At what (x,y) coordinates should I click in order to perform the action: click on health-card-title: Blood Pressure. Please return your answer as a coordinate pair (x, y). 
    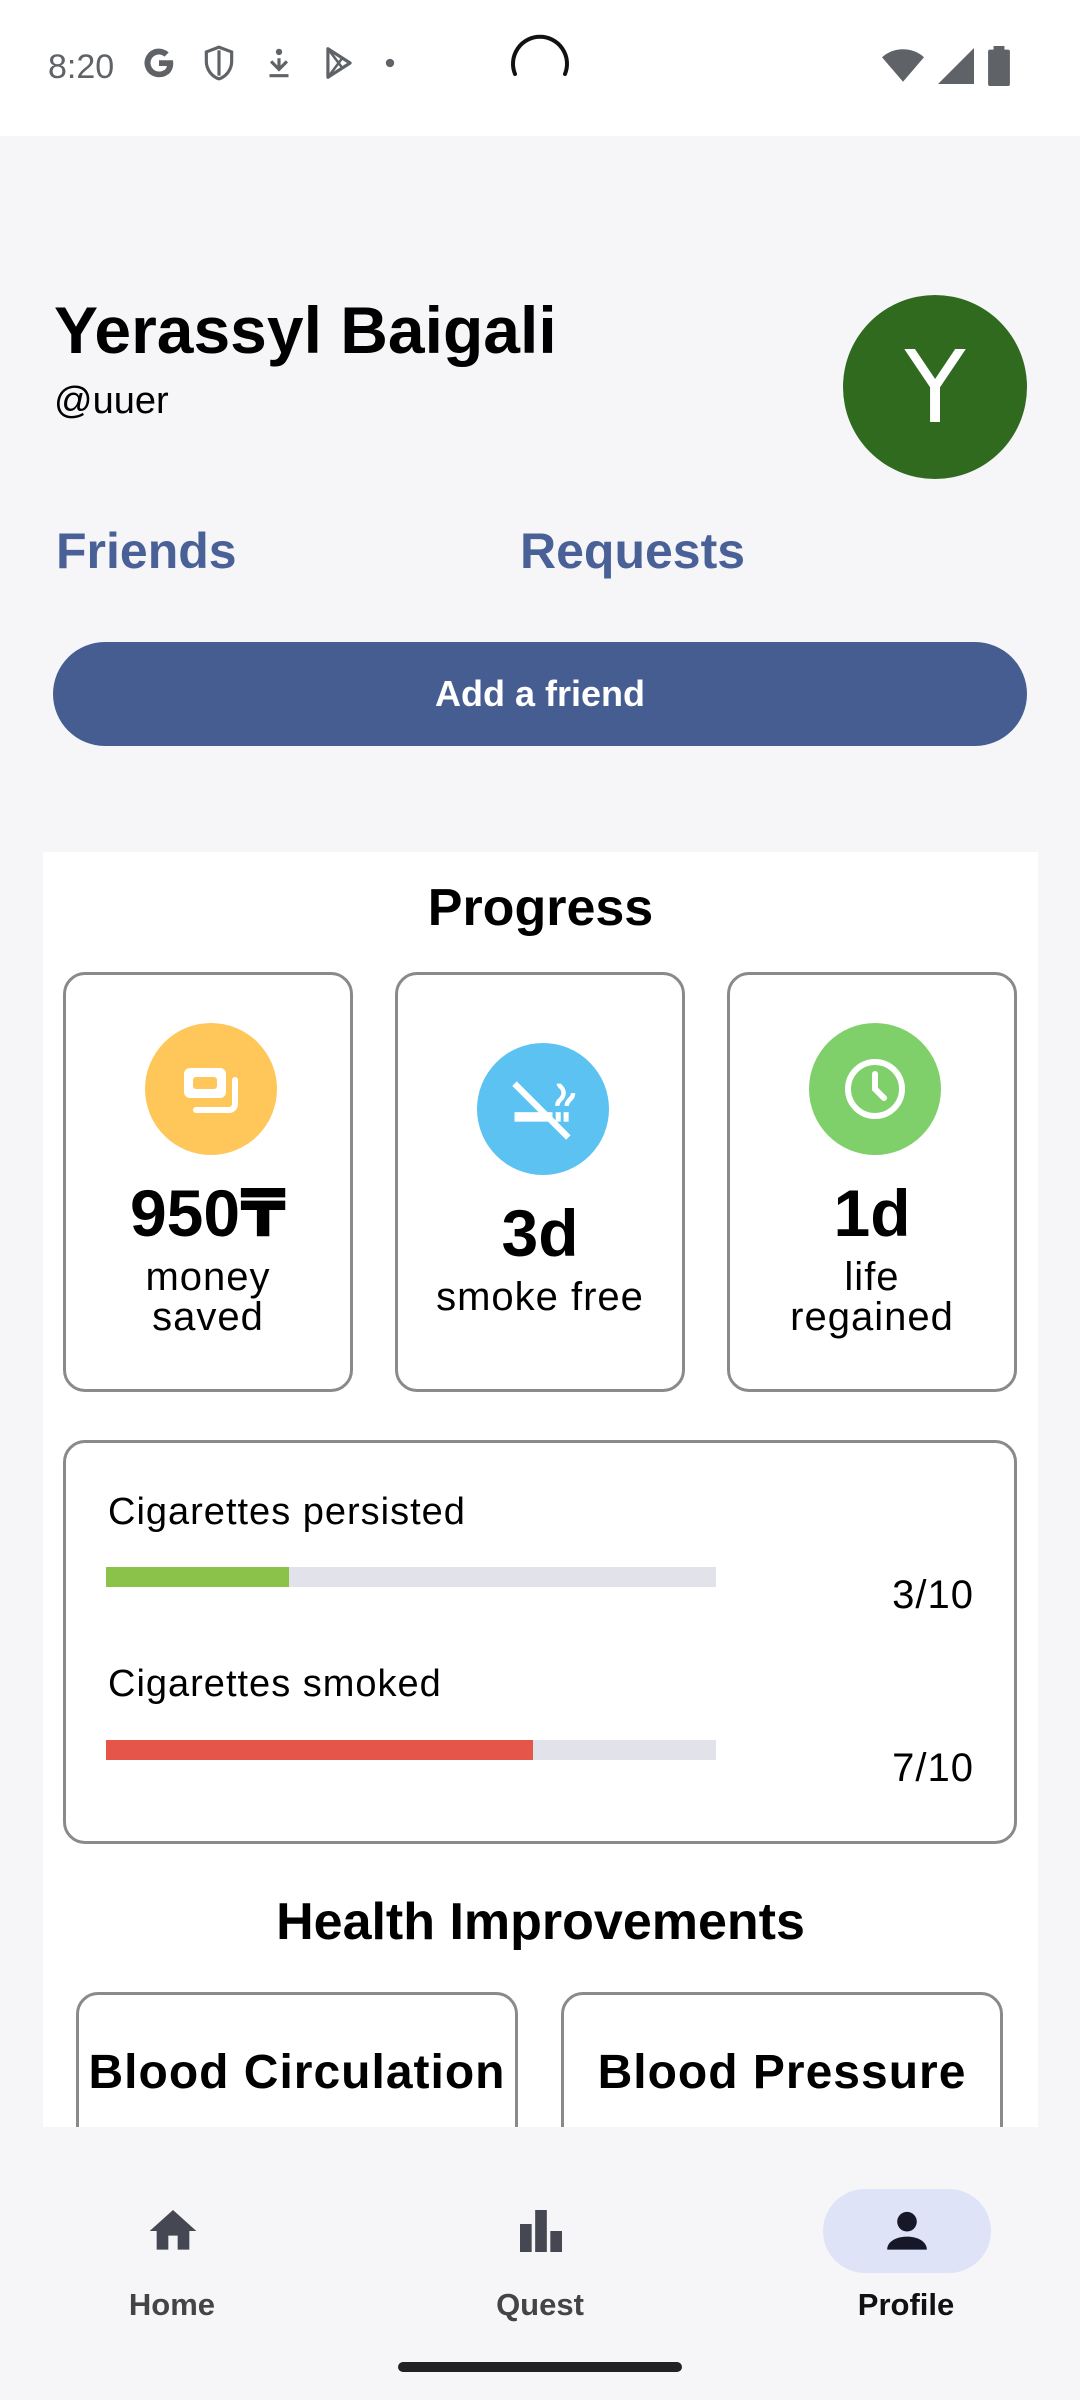
    Looking at the image, I should click on (782, 2072).